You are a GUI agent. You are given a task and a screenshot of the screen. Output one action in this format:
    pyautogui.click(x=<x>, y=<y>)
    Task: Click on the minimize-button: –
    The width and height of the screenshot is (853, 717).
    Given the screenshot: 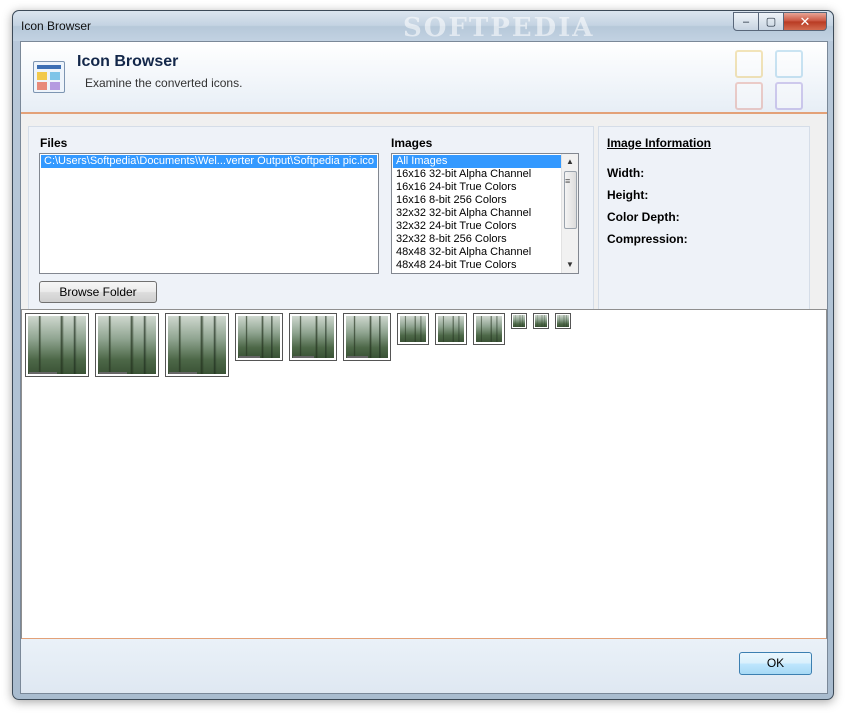 What is the action you would take?
    pyautogui.click(x=746, y=21)
    